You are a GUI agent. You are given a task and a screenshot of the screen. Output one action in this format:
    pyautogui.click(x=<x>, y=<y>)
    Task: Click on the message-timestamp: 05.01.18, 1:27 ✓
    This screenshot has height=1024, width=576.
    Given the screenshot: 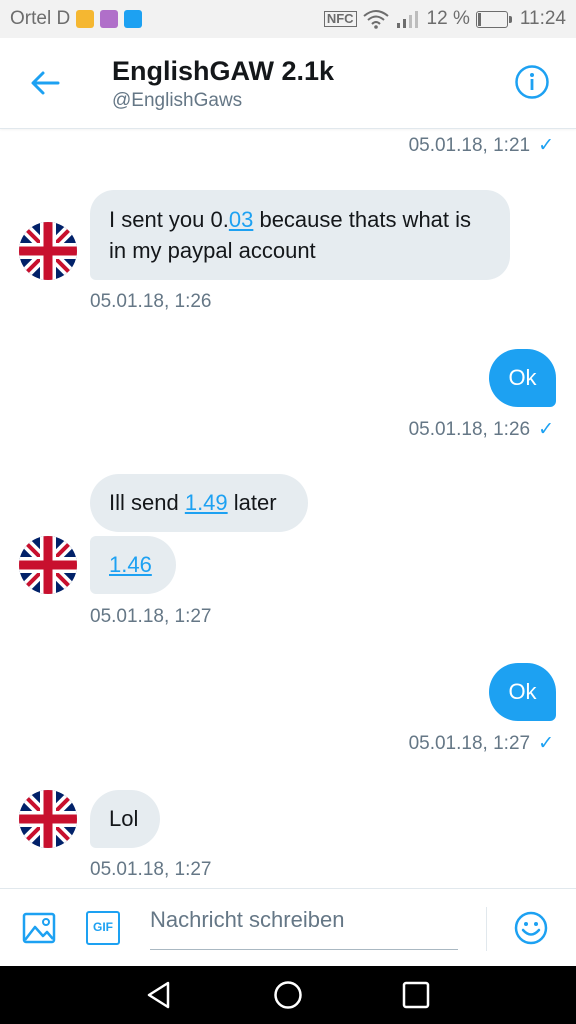 What is the action you would take?
    pyautogui.click(x=481, y=743)
    